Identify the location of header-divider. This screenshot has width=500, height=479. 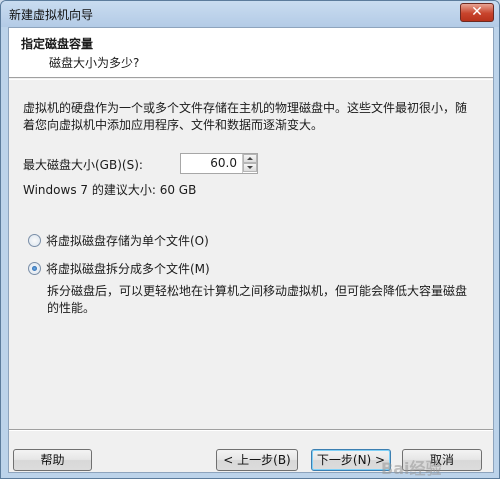
(251, 79).